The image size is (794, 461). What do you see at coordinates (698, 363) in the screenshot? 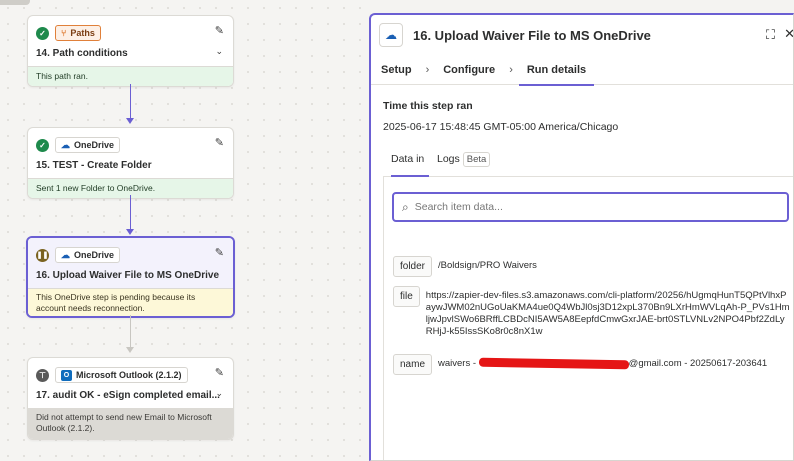
I see `field-value-suffix: @gmail.com - 20250617-203641` at bounding box center [698, 363].